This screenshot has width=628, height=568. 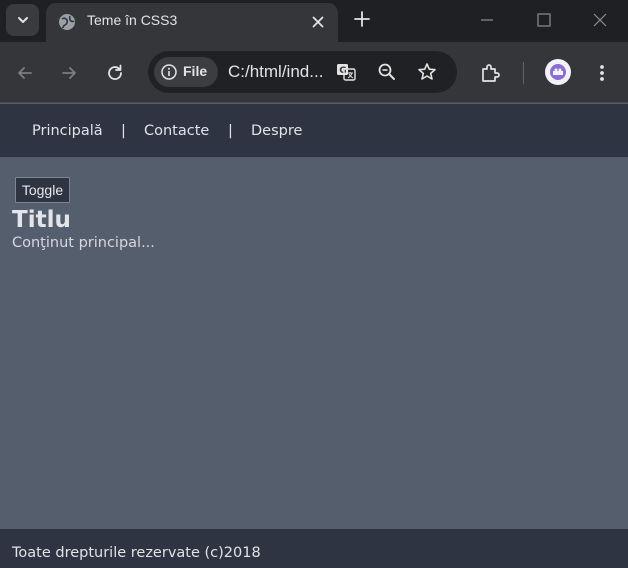 I want to click on browser-menu-button, so click(x=602, y=73).